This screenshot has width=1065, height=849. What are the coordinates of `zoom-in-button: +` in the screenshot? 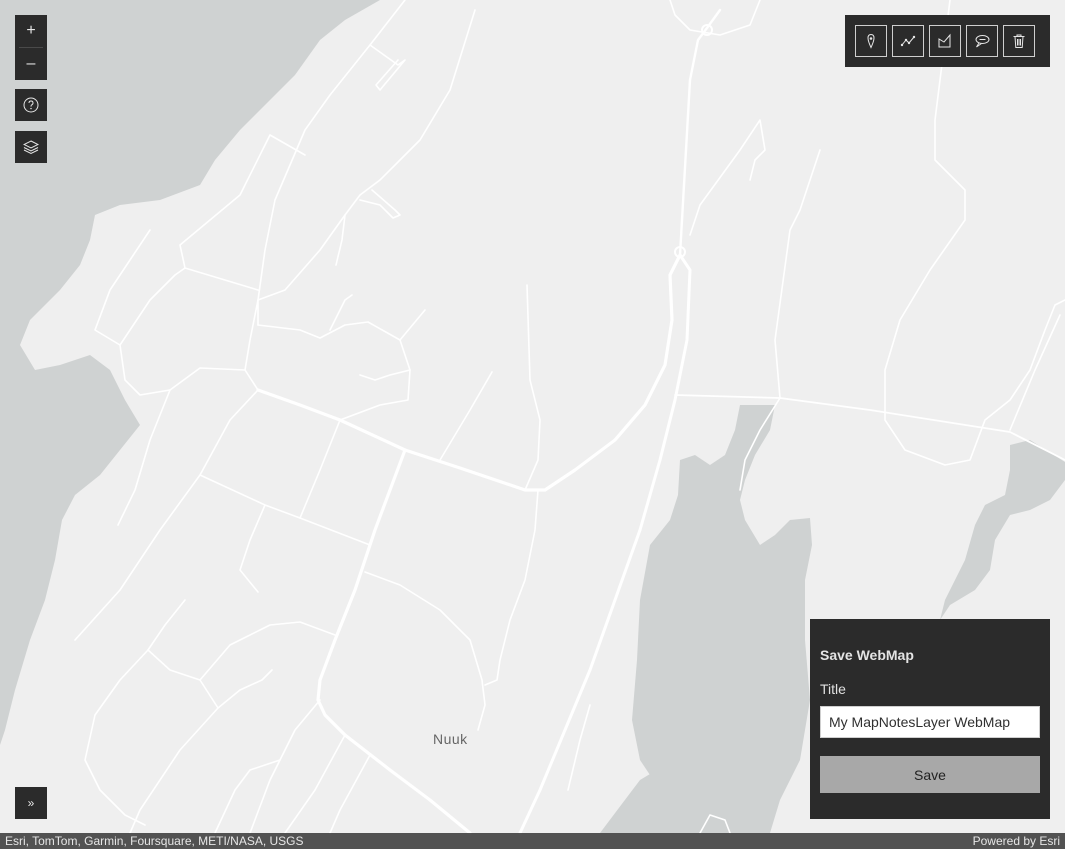 It's located at (31, 31).